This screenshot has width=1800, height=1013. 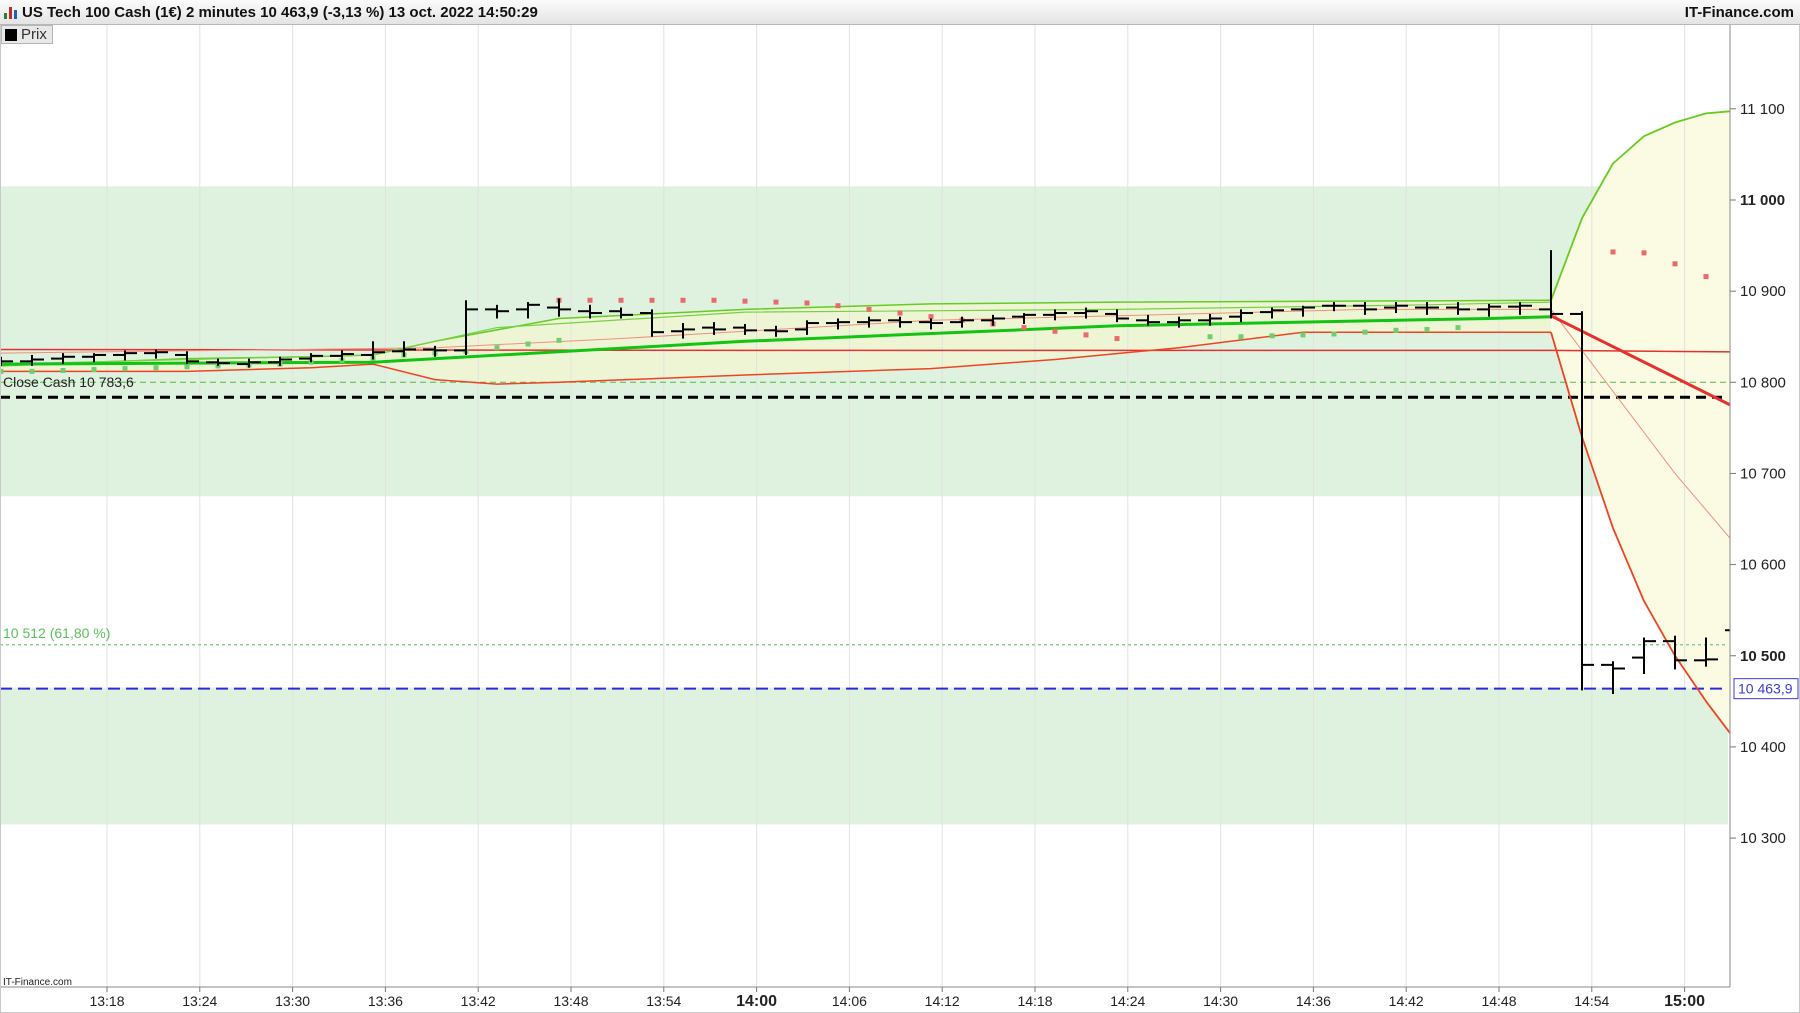 I want to click on time-tick-label-13:30: 13:30, so click(x=292, y=1001).